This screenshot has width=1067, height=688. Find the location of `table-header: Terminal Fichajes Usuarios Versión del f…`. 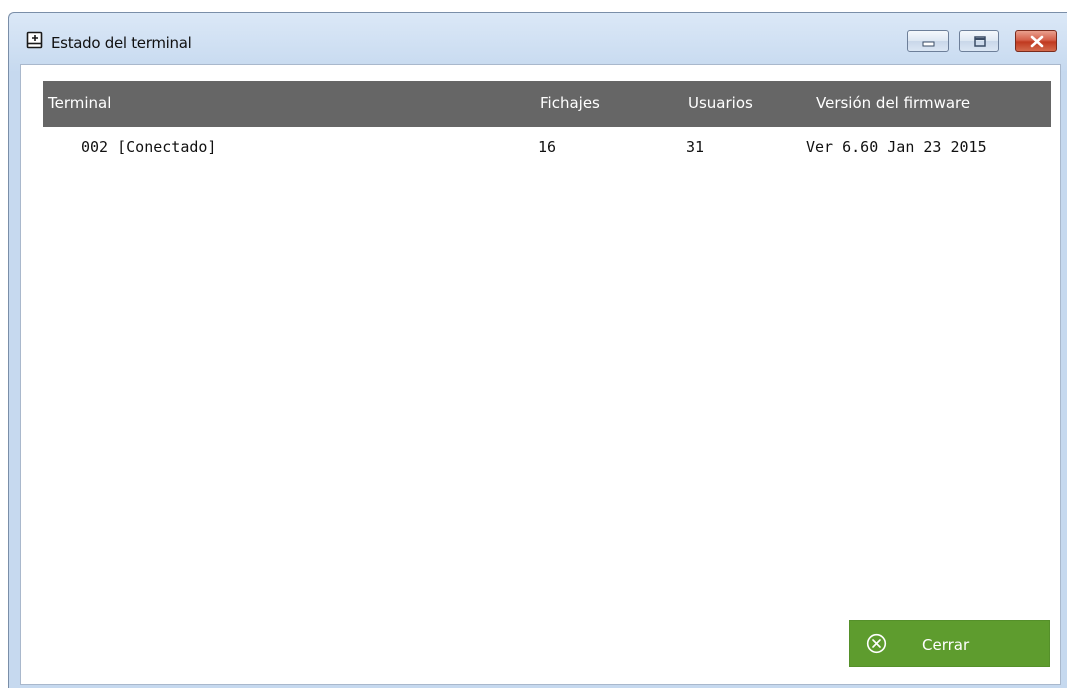

table-header: Terminal Fichajes Usuarios Versión del f… is located at coordinates (547, 104).